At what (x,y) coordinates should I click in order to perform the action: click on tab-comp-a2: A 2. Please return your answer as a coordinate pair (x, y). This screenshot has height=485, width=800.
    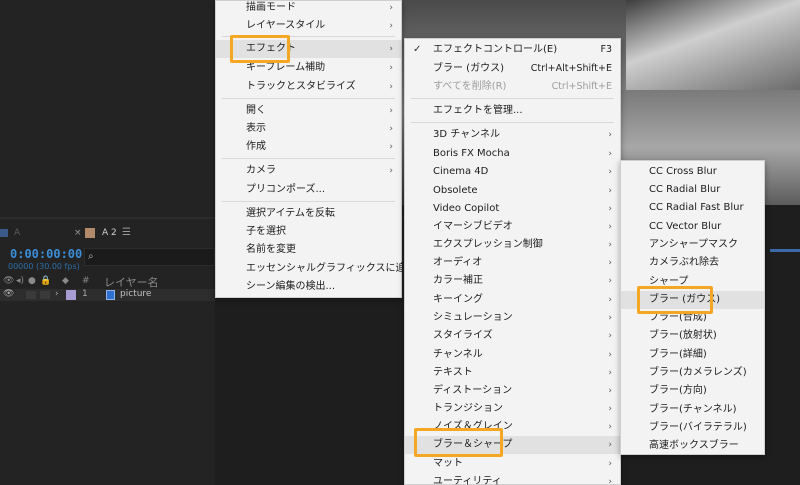
    Looking at the image, I should click on (109, 233).